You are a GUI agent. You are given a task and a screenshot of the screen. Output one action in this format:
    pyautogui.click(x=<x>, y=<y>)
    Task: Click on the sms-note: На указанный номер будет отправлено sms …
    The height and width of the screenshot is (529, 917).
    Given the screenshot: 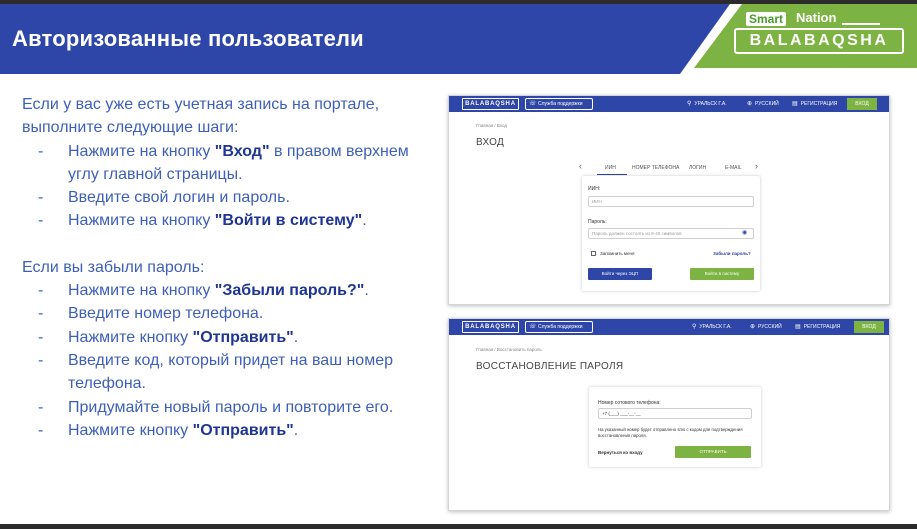 What is the action you would take?
    pyautogui.click(x=670, y=432)
    